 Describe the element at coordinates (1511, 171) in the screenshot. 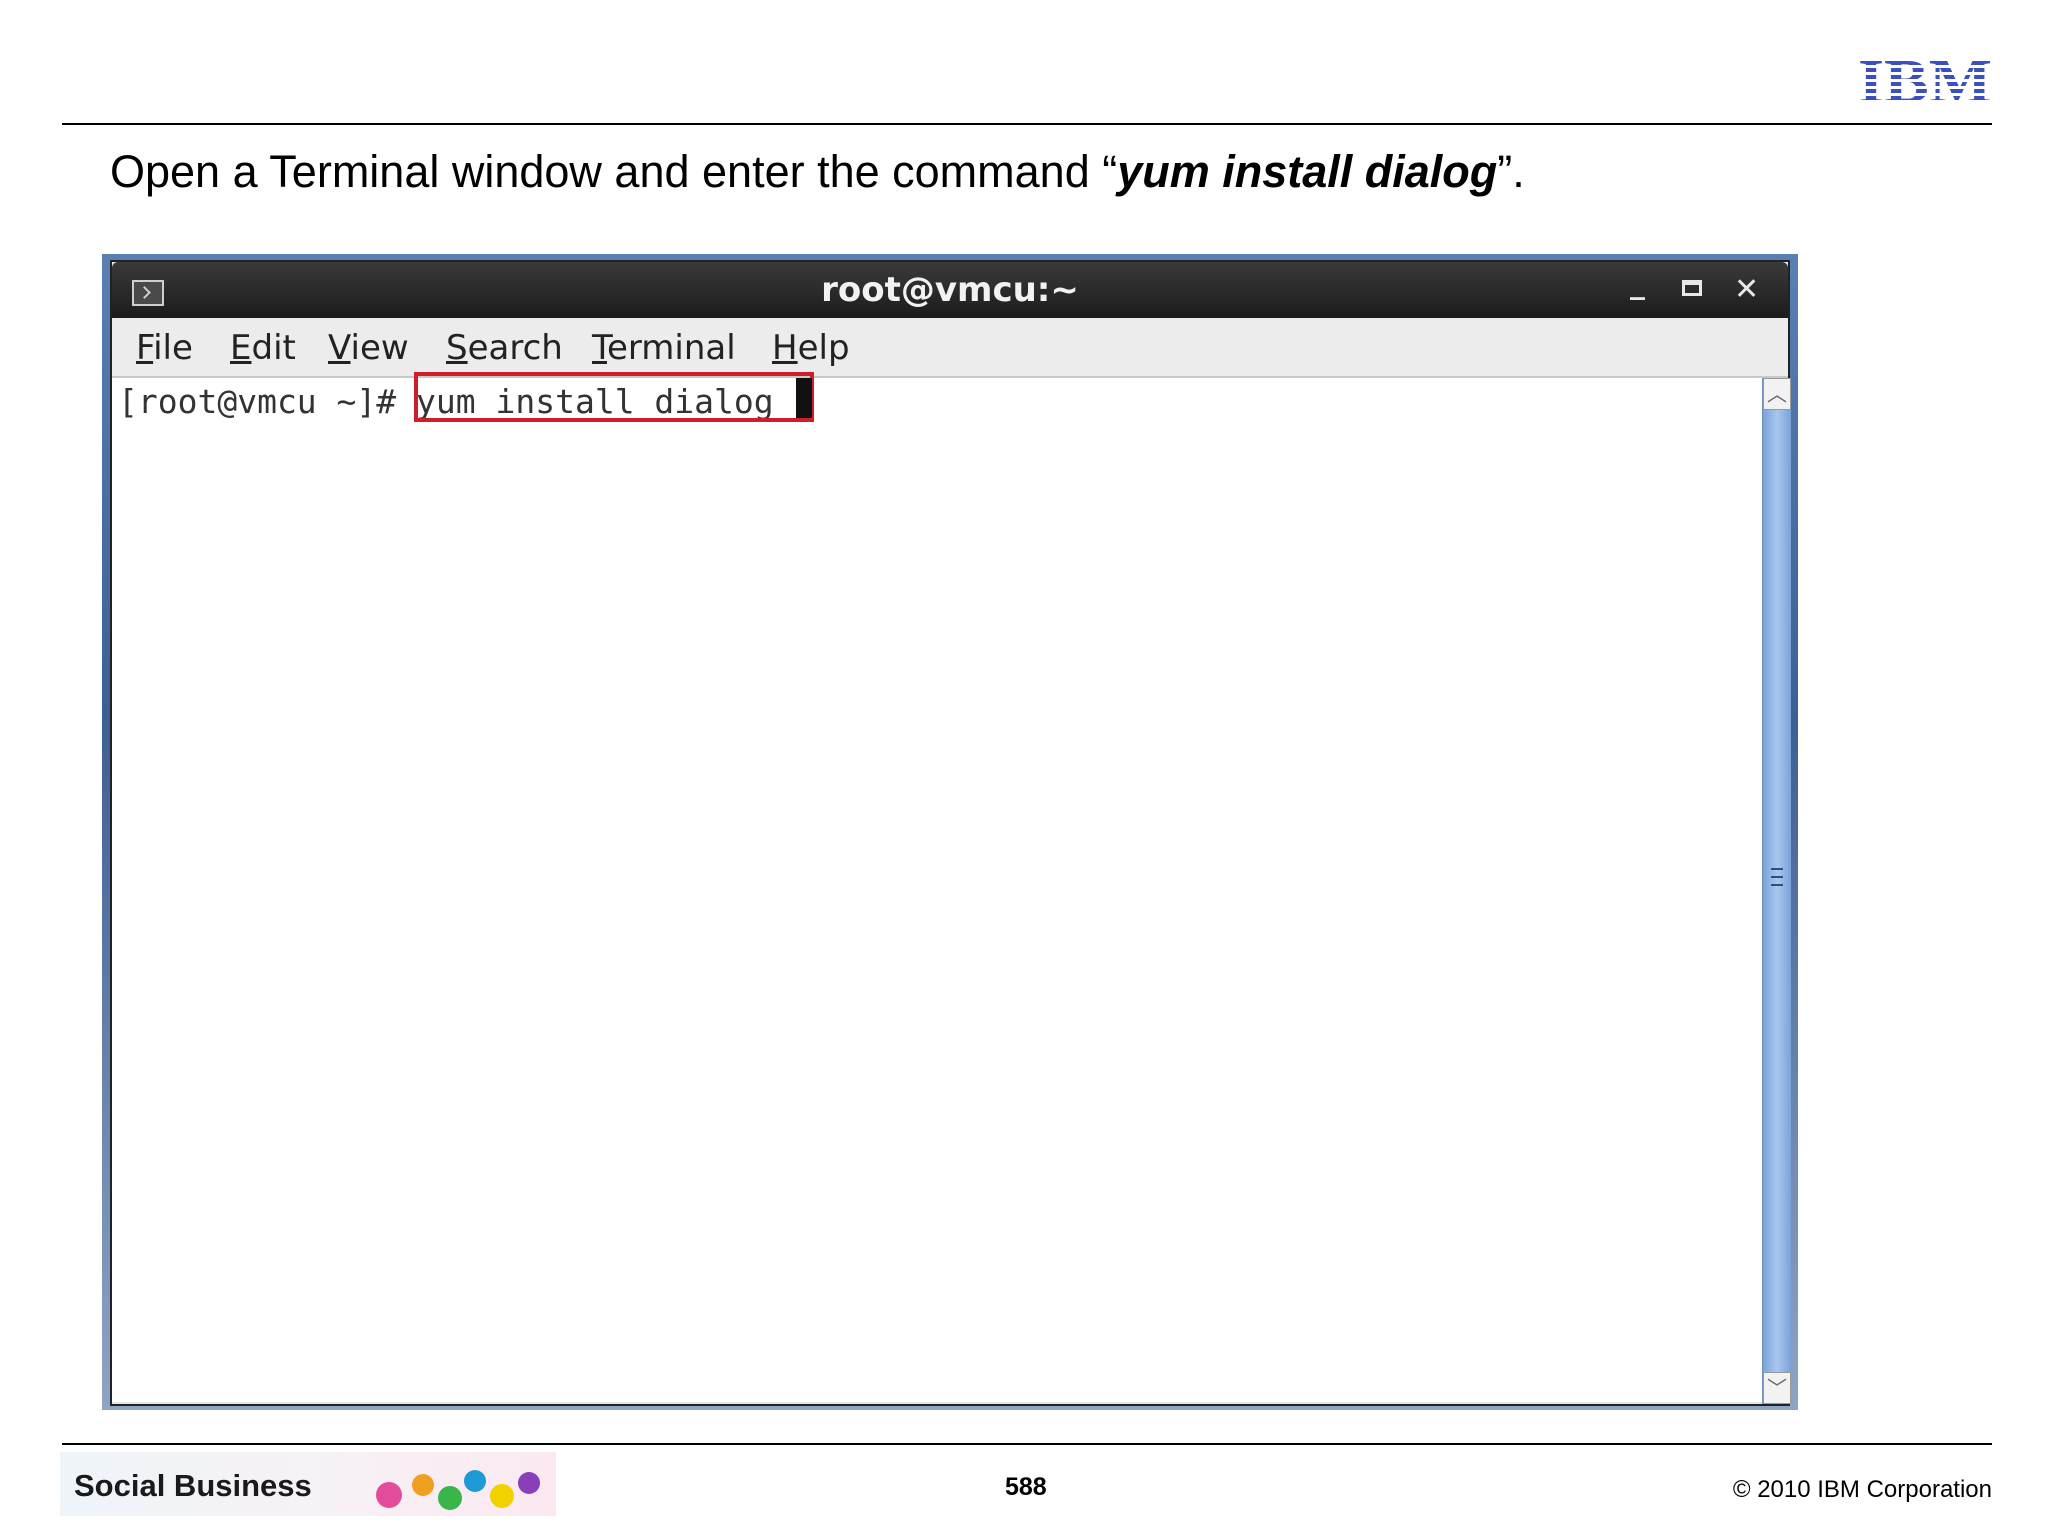

I see `instruction-suffix: ”.` at that location.